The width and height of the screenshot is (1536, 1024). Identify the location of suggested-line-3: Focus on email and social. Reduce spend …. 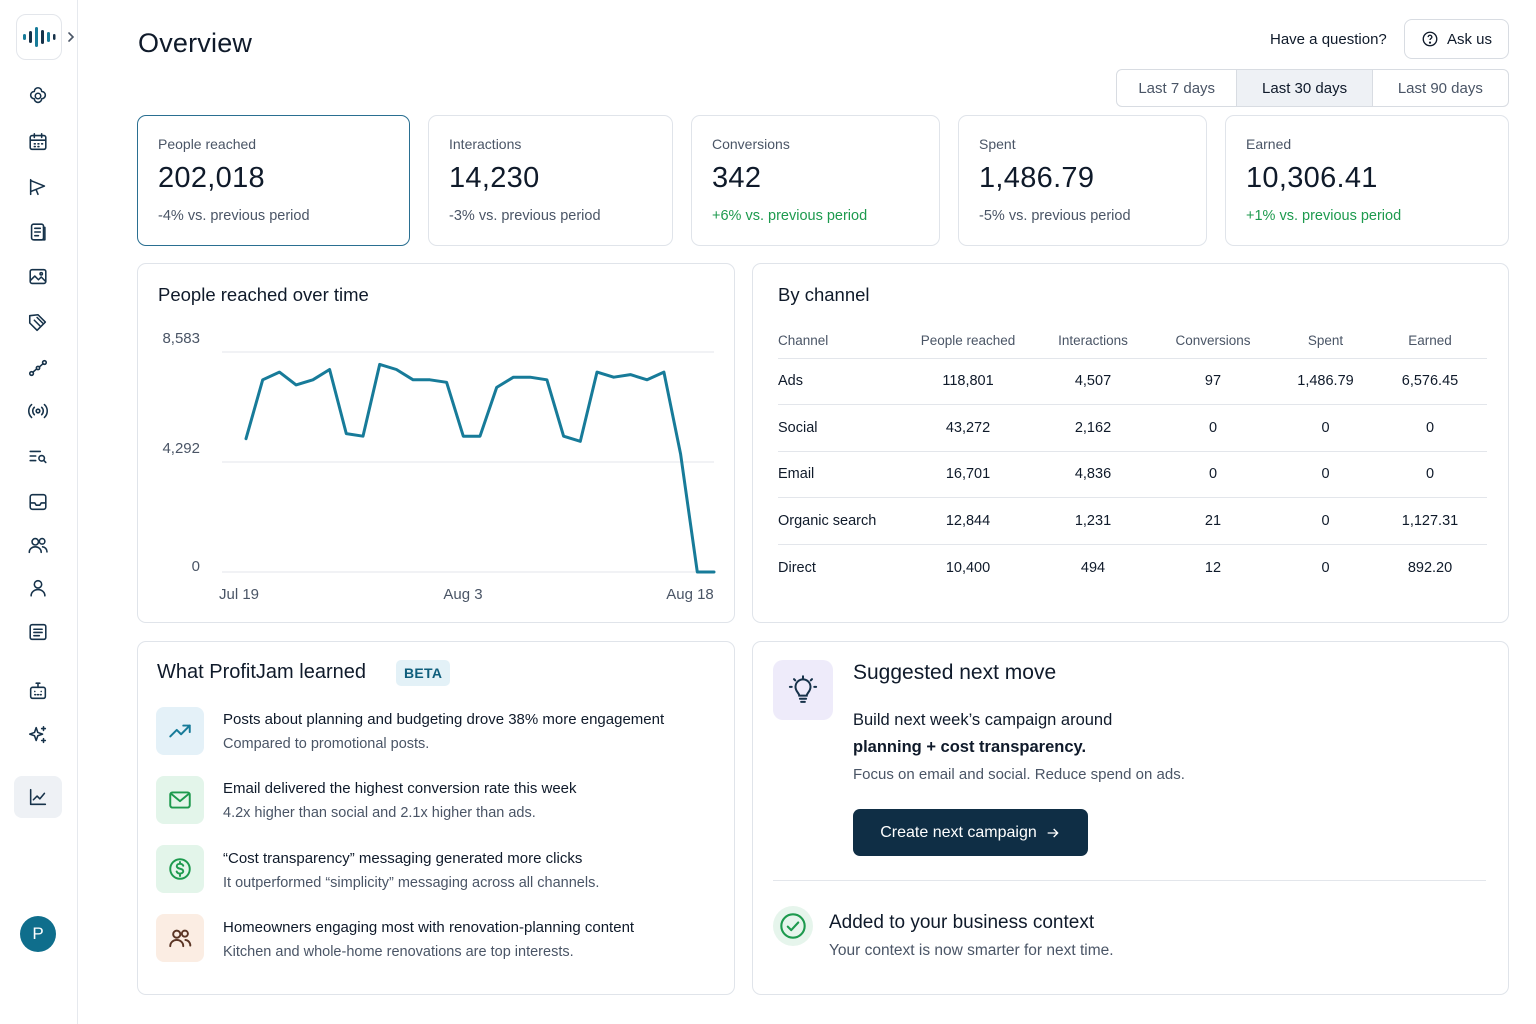
(1019, 774).